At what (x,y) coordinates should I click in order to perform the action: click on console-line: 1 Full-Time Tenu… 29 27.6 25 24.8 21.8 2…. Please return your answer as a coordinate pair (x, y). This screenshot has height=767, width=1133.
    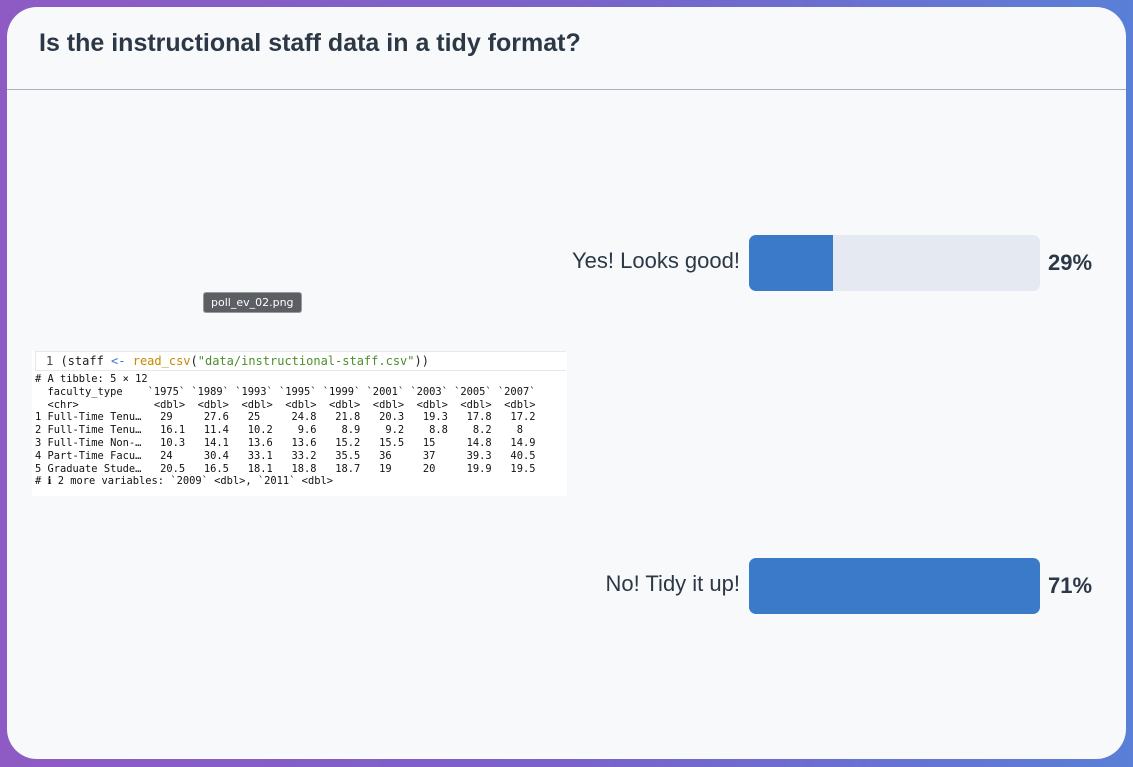
    Looking at the image, I should click on (285, 417).